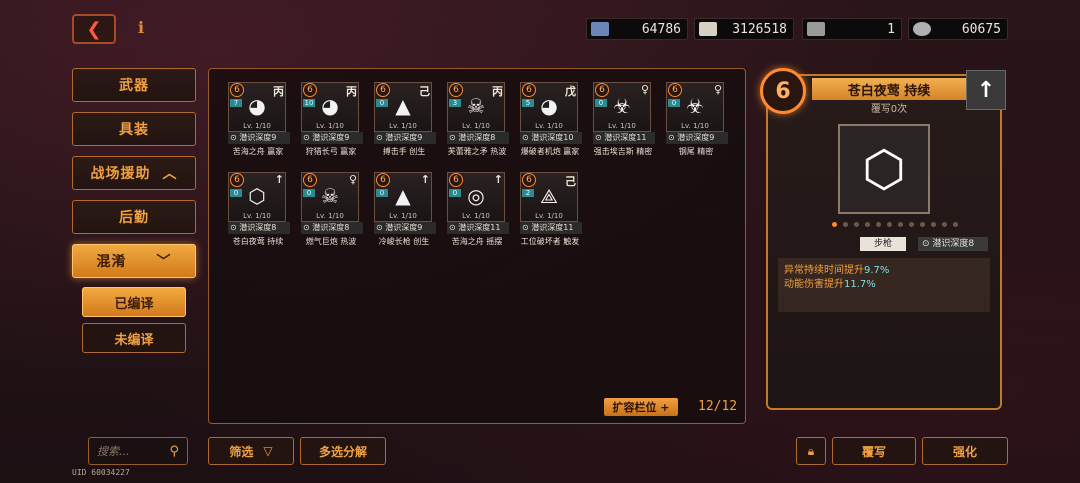 This screenshot has height=483, width=1080. Describe the element at coordinates (551, 124) in the screenshot. I see `chip-card: 6 5 戊 ◕ Lv. 1/10 ⊙ 潜识深度10 爆破者机炮 赢家` at that location.